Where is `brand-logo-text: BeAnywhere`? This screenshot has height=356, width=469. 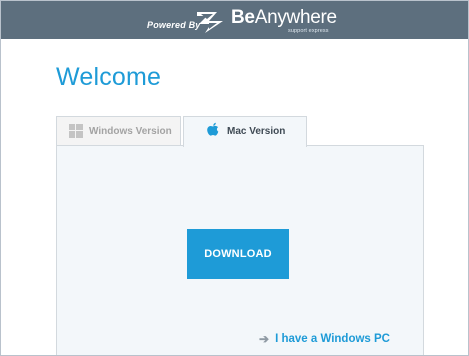 brand-logo-text: BeAnywhere is located at coordinates (284, 18).